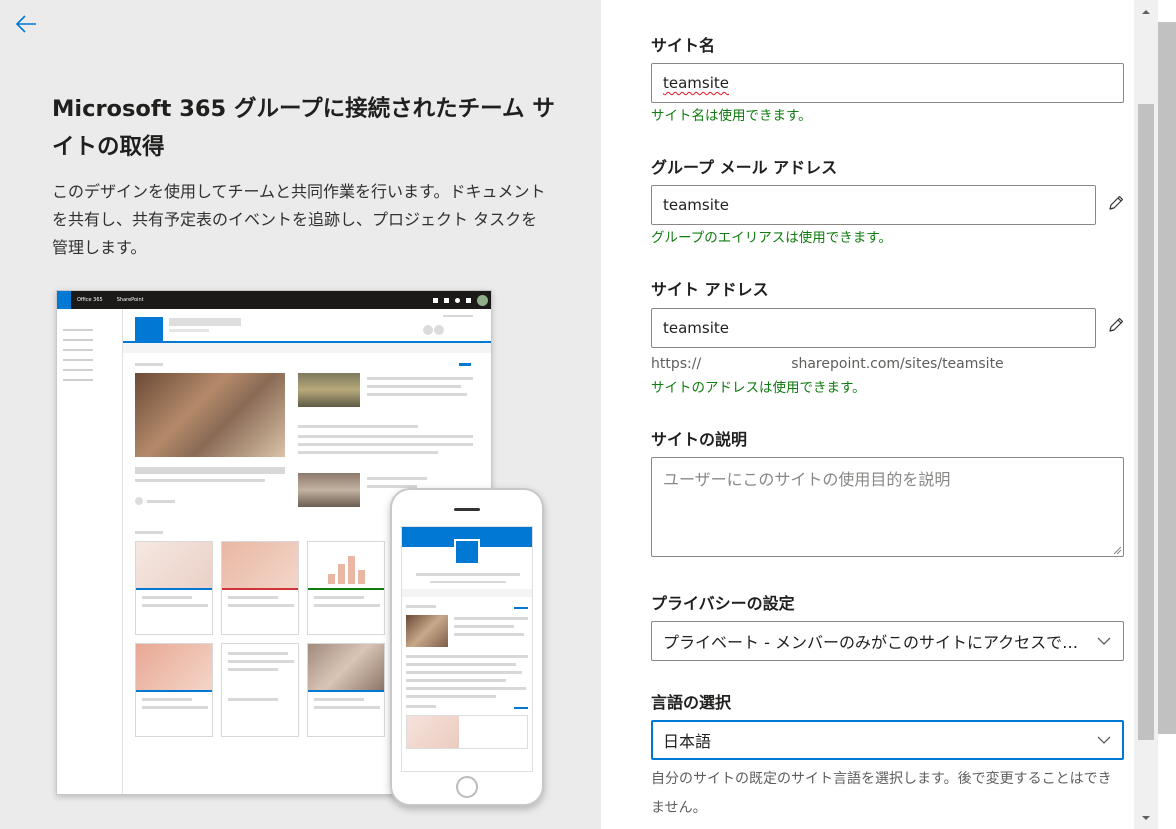 This screenshot has width=1176, height=829. I want to click on vertical-scrollbar, so click(1155, 414).